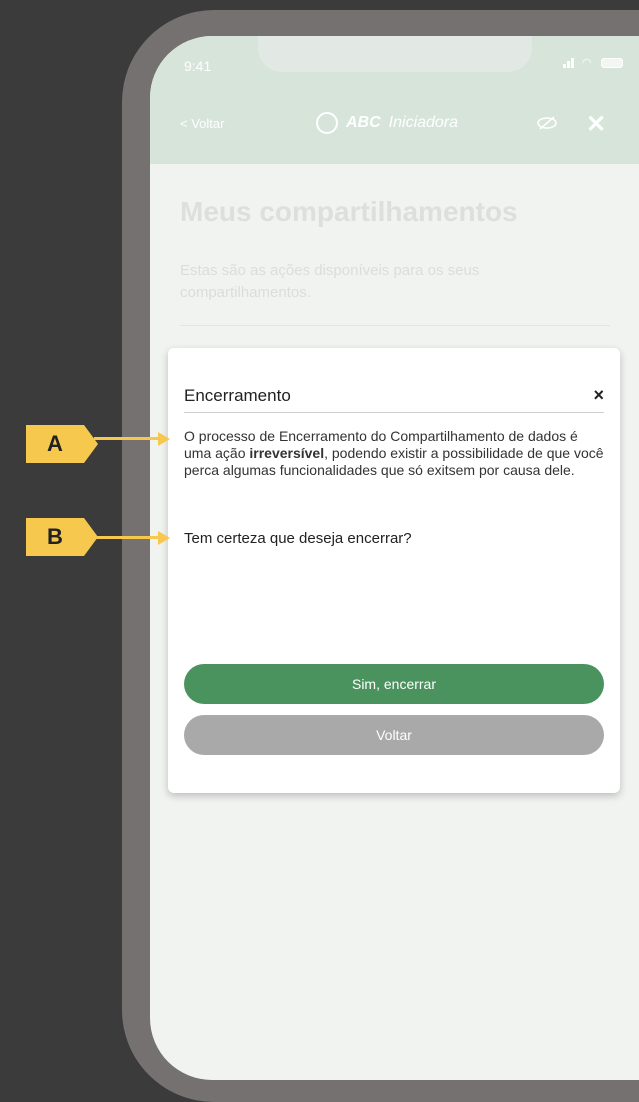  What do you see at coordinates (387, 123) in the screenshot?
I see `brand: ABC Iniciadora` at bounding box center [387, 123].